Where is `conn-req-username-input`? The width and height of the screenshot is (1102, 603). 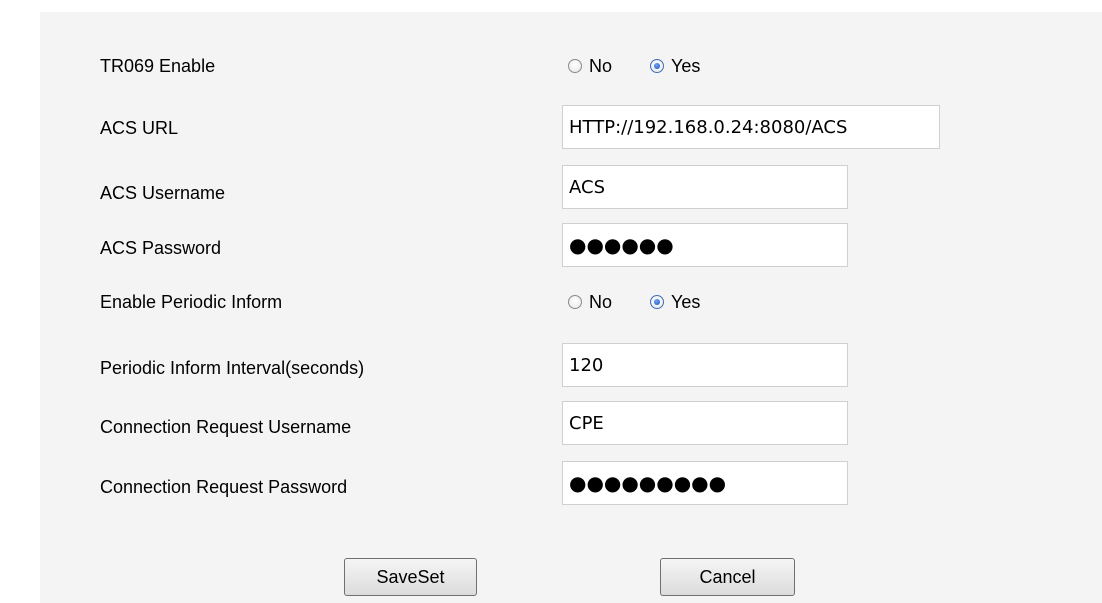 conn-req-username-input is located at coordinates (705, 423).